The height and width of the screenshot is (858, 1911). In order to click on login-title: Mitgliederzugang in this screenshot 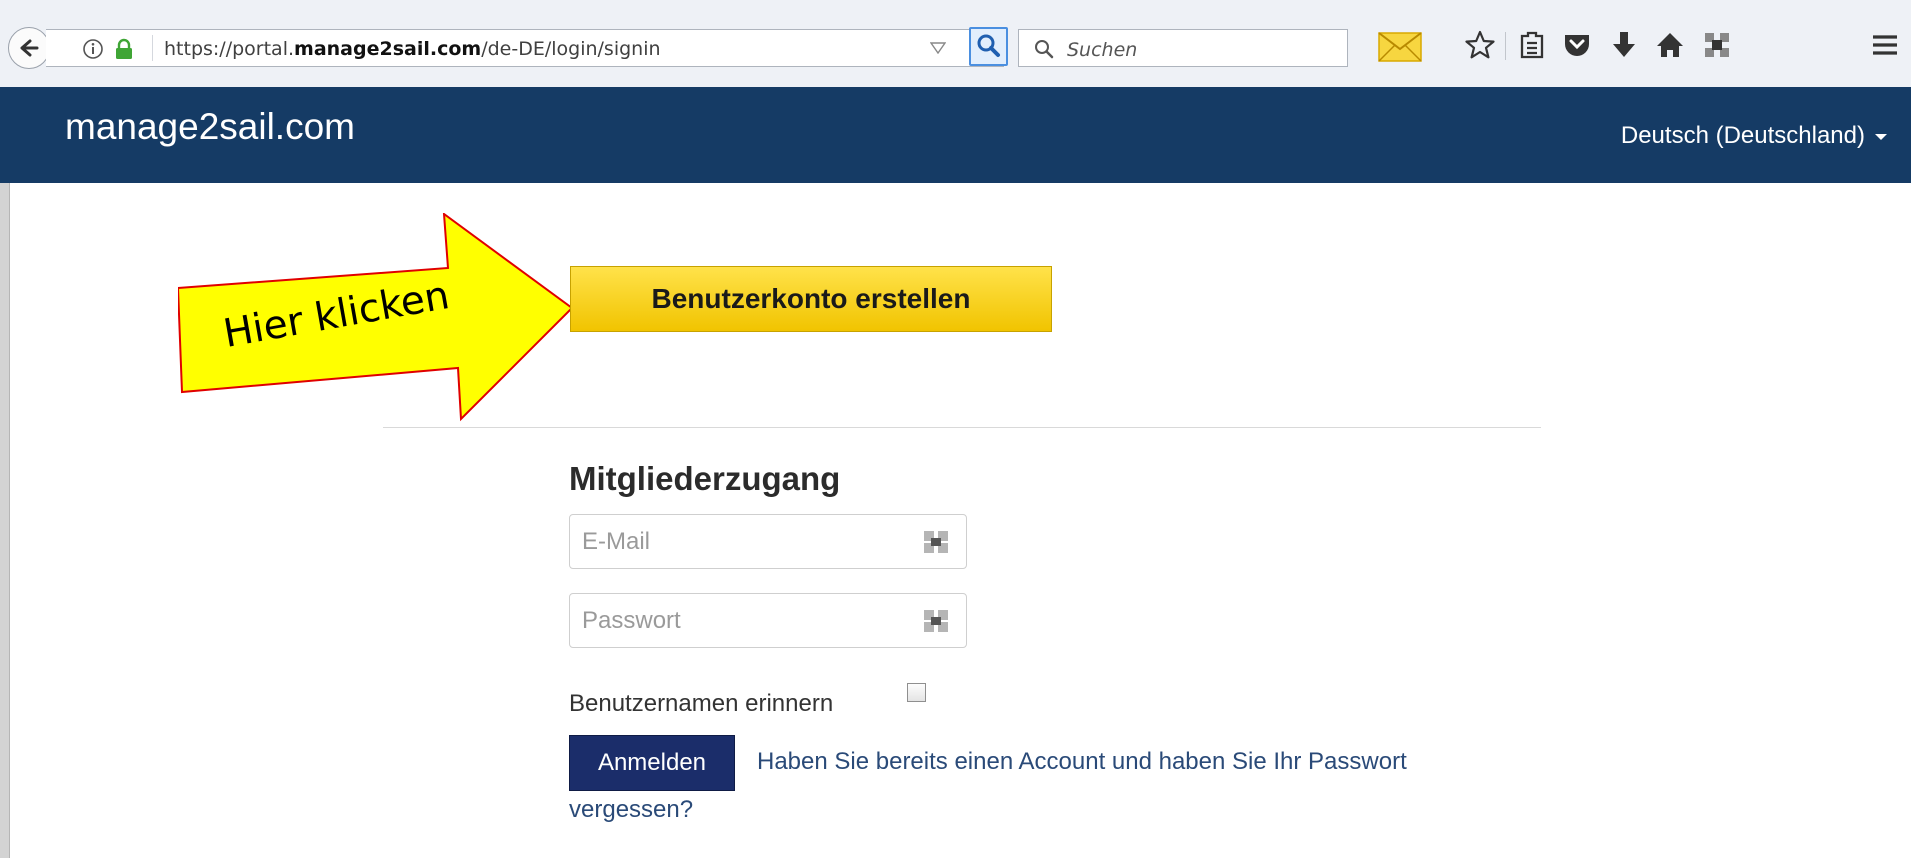, I will do `click(705, 478)`.